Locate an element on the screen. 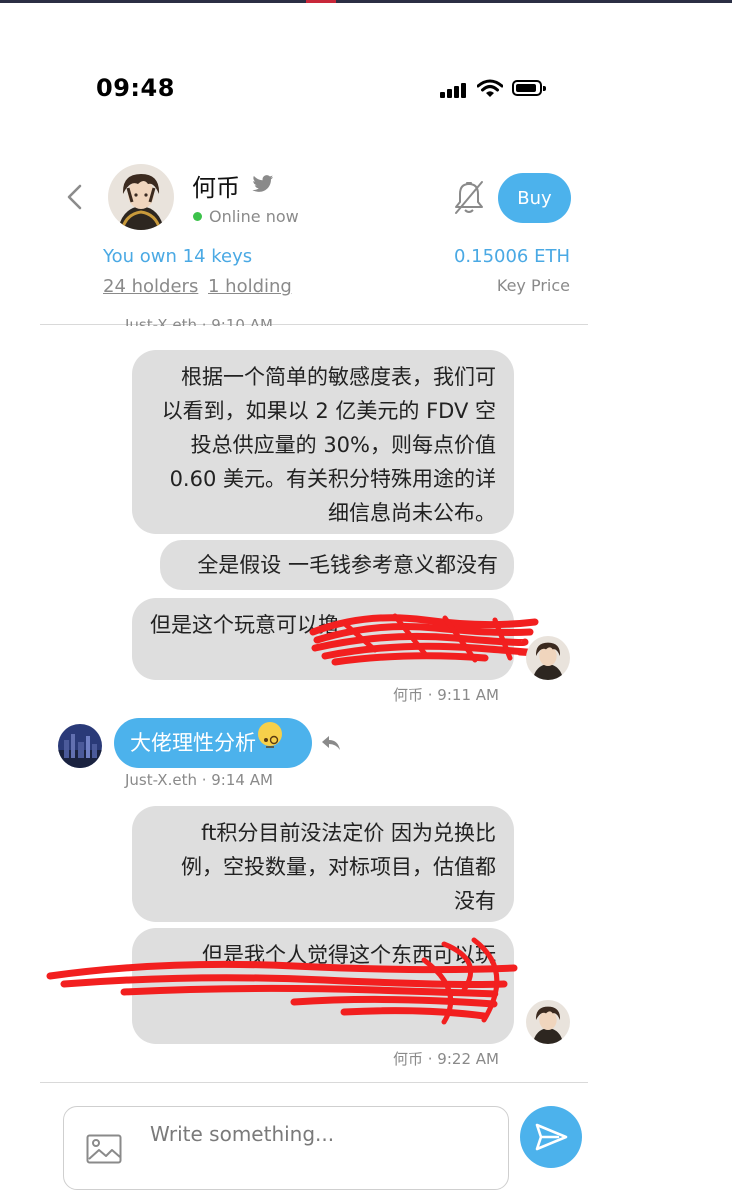 Image resolution: width=732 pixels, height=1200 pixels. message-meta: Just-X.eth · 9:14 AM is located at coordinates (199, 780).